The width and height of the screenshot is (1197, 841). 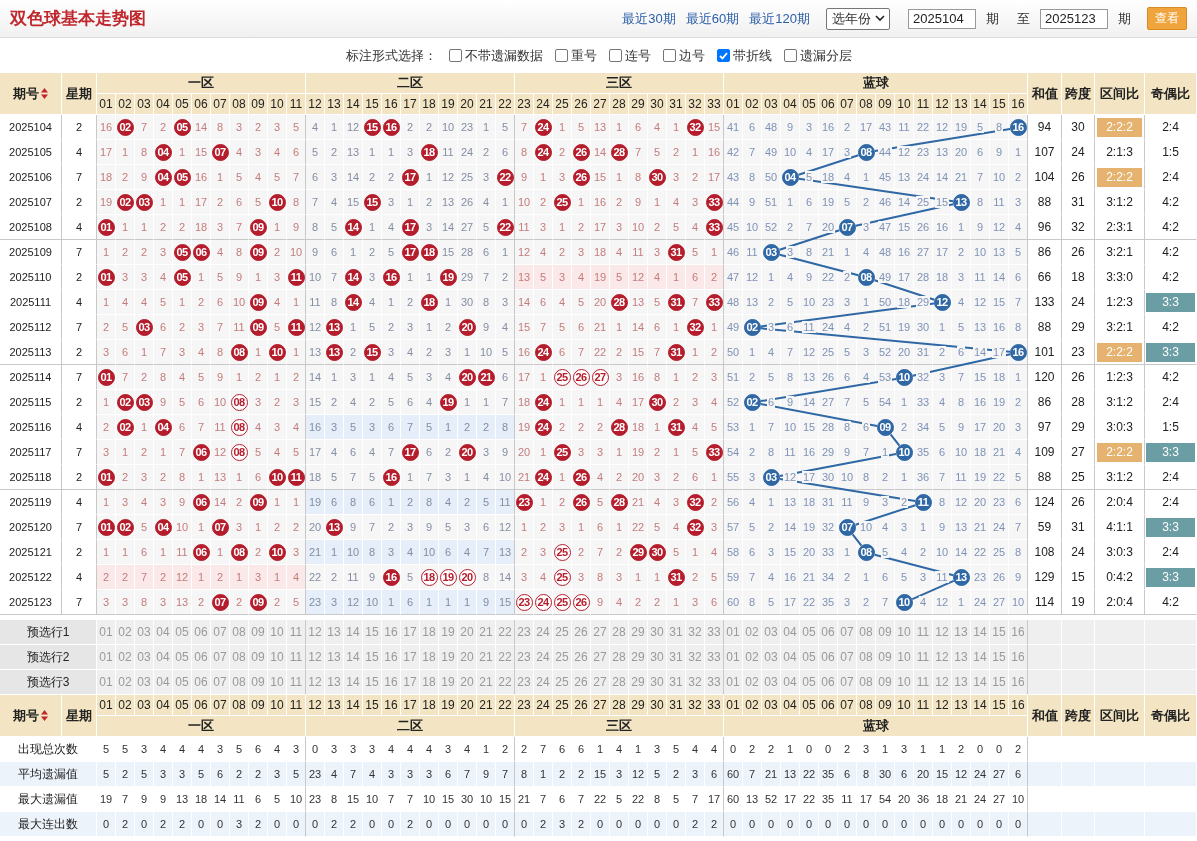 I want to click on preselect-number: 21, so click(x=486, y=632).